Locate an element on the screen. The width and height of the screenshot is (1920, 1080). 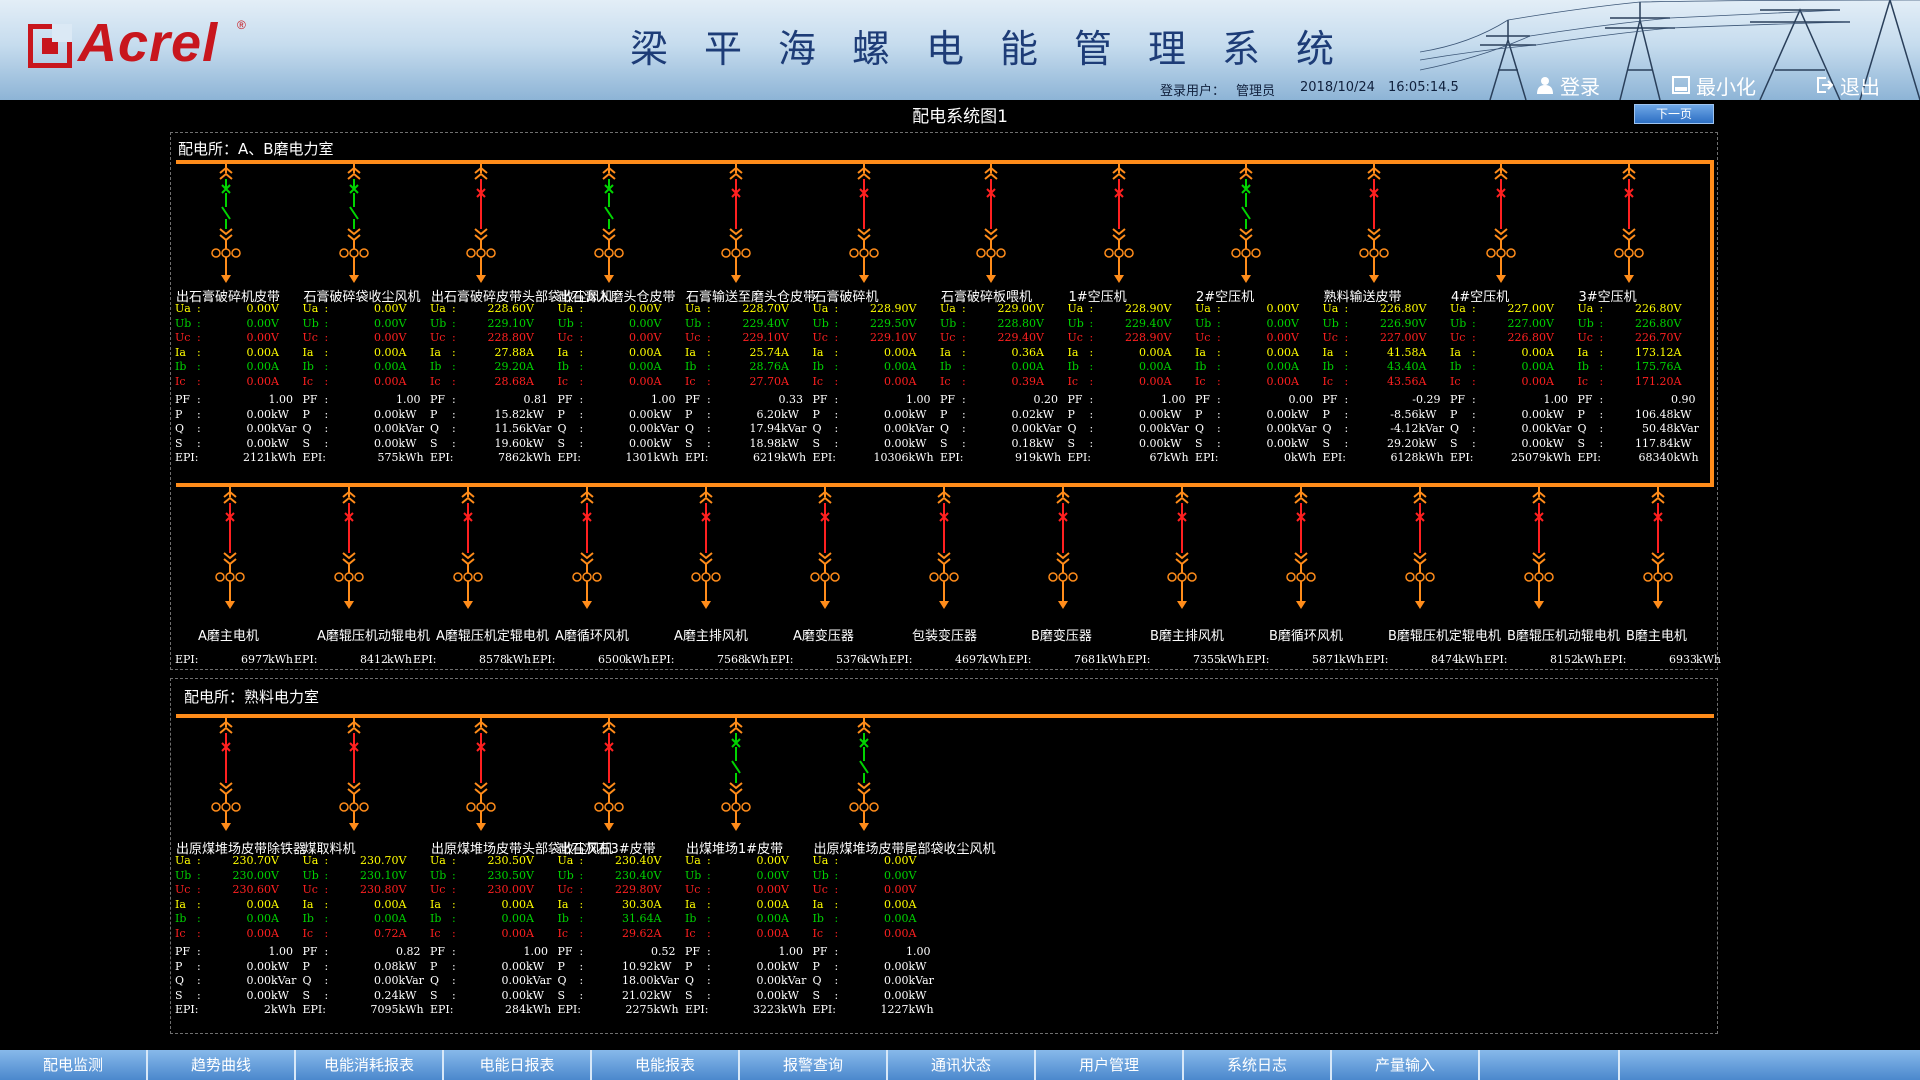
nav-alarm-query: 报警查询 is located at coordinates (814, 1065).